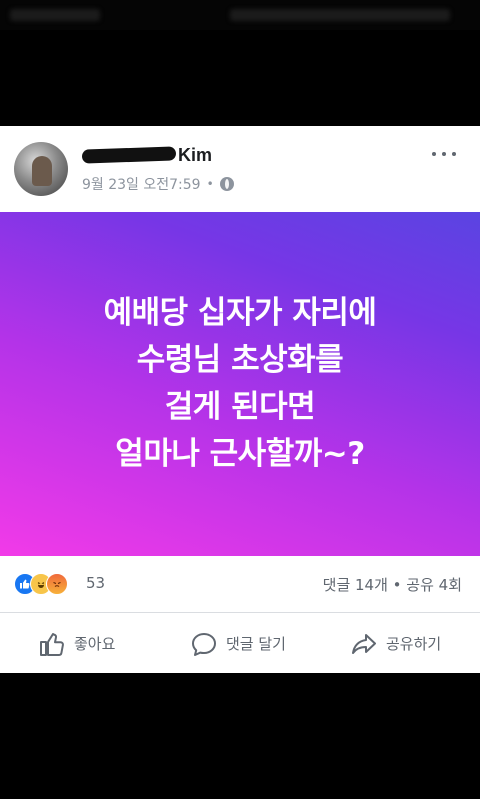 This screenshot has width=480, height=799. Describe the element at coordinates (95, 583) in the screenshot. I see `reaction-count: 53` at that location.